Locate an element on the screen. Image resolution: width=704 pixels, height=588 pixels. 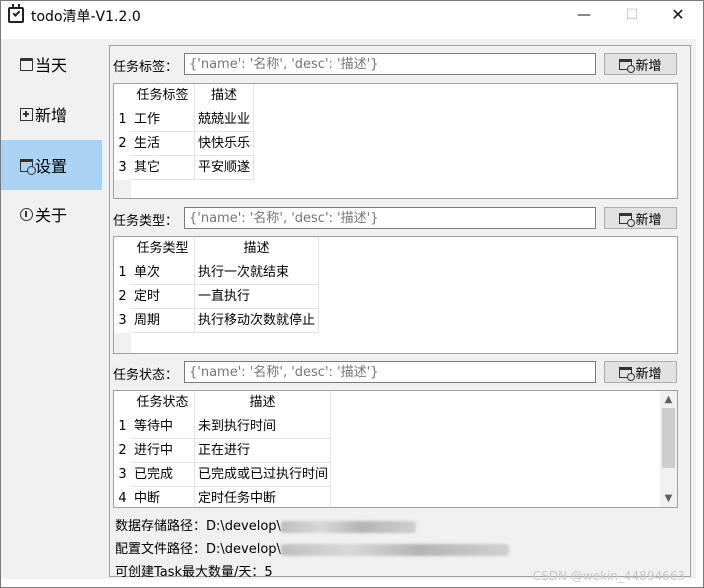
config-path-line: 配置文件路径：D:\develop\ is located at coordinates (312, 547).